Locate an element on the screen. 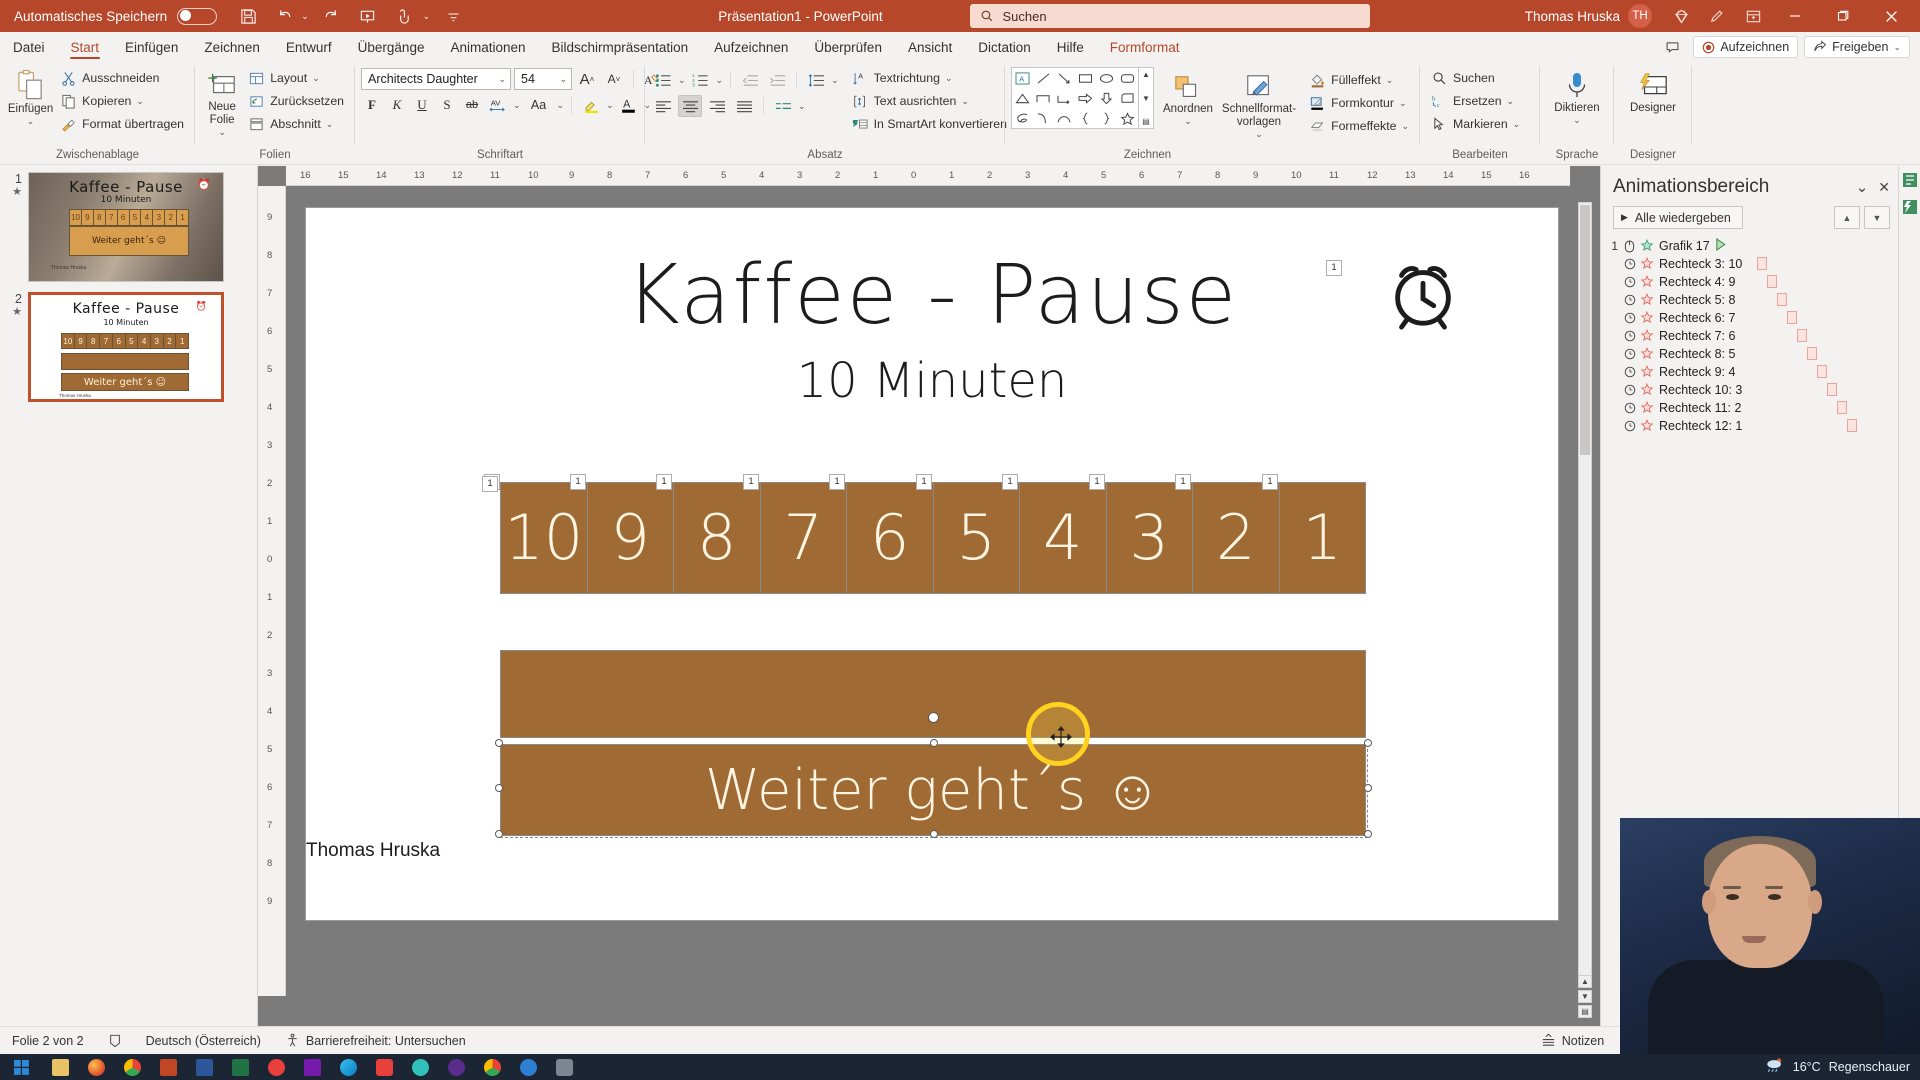 Image resolution: width=1920 pixels, height=1080 pixels. shape-oval-icon is located at coordinates (1106, 78).